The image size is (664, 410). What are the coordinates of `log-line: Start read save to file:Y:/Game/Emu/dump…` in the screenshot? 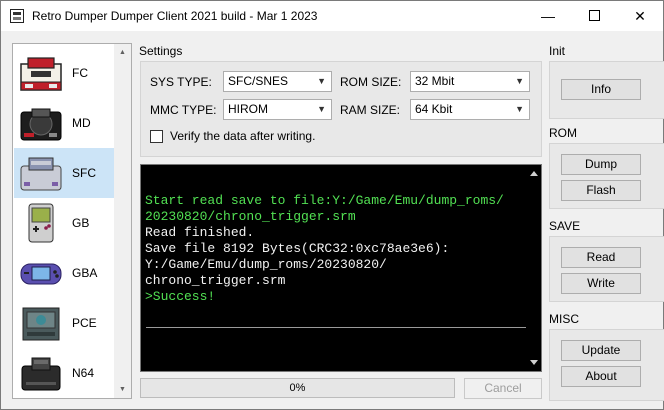 It's located at (324, 200).